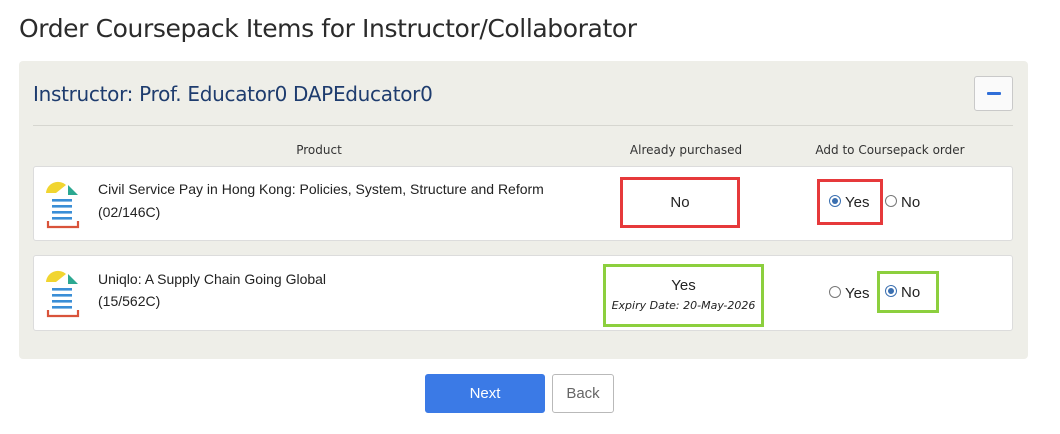  I want to click on already-purchased-value: Yes, so click(683, 285).